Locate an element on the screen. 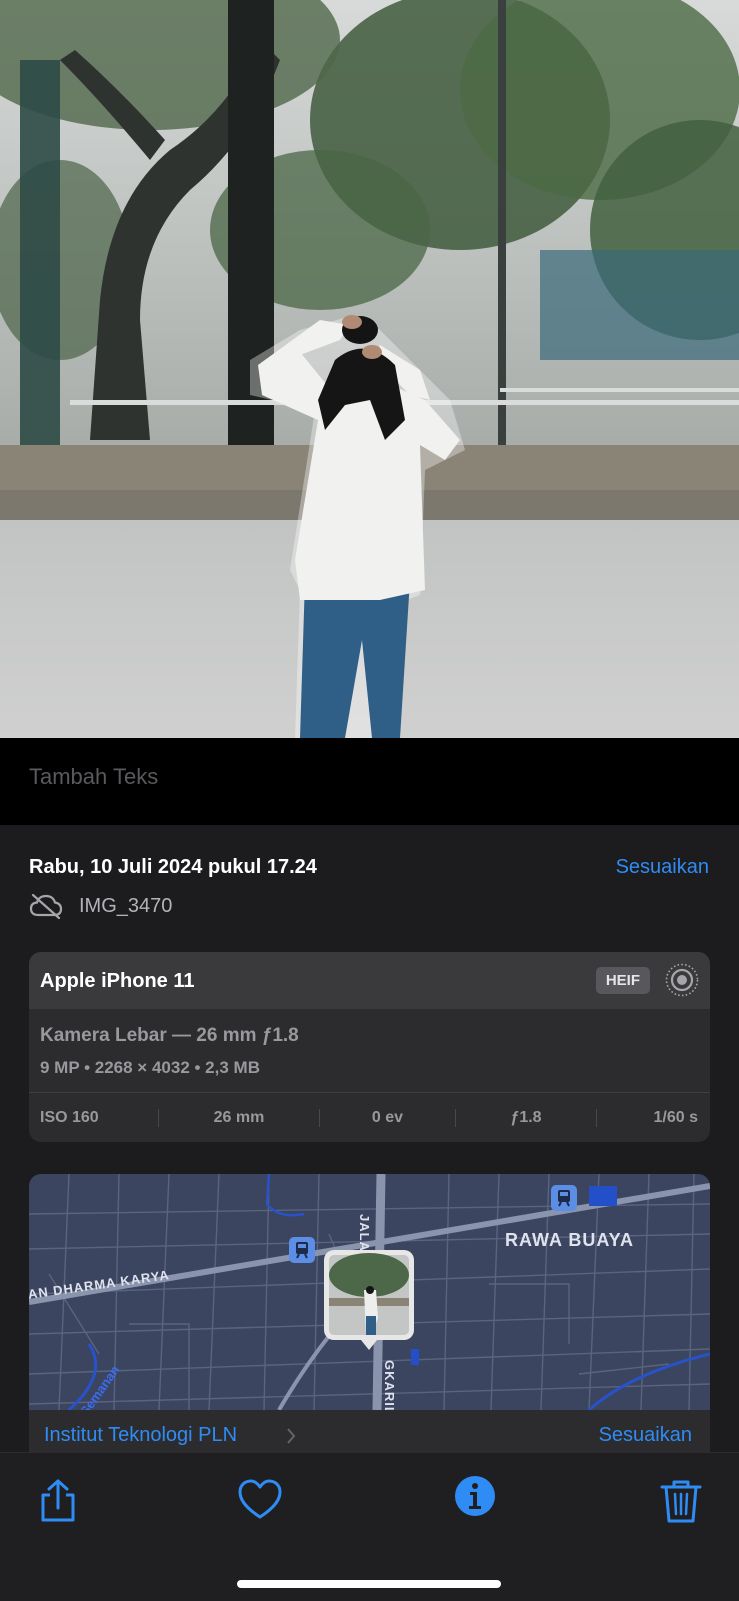  add-caption-placeholder: Tambah Teks is located at coordinates (93, 777).